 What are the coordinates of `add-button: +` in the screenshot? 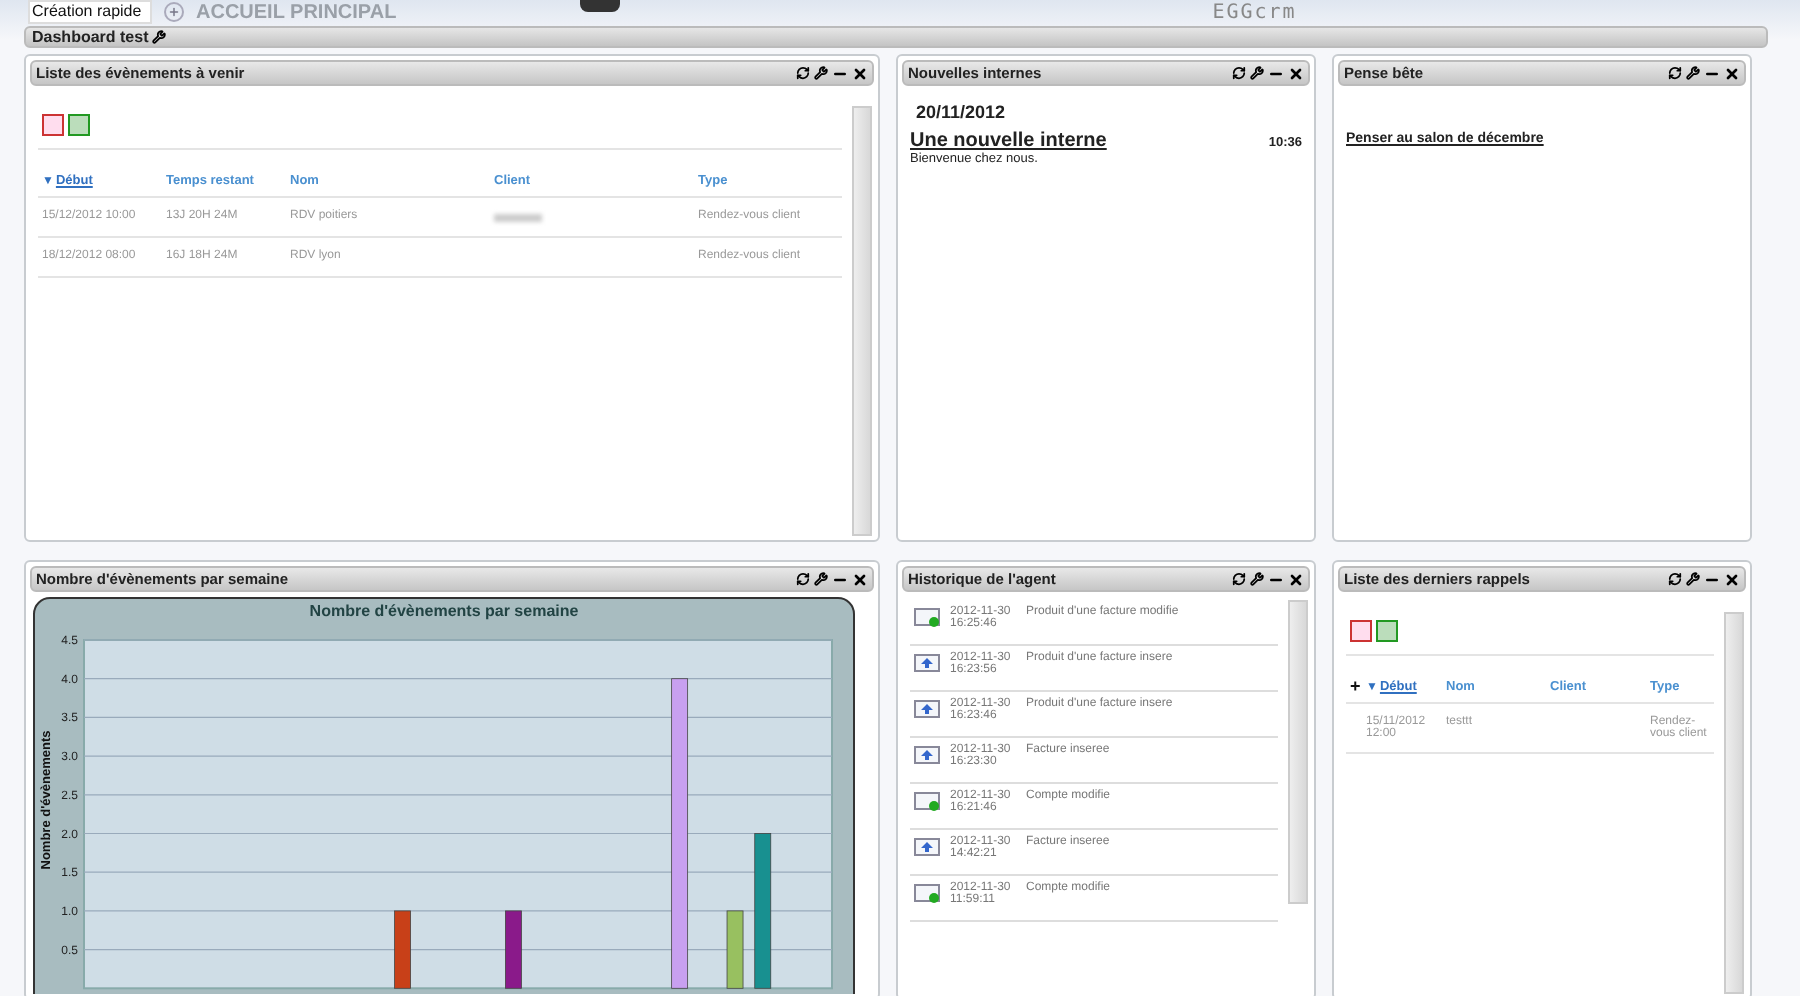 It's located at (1355, 687).